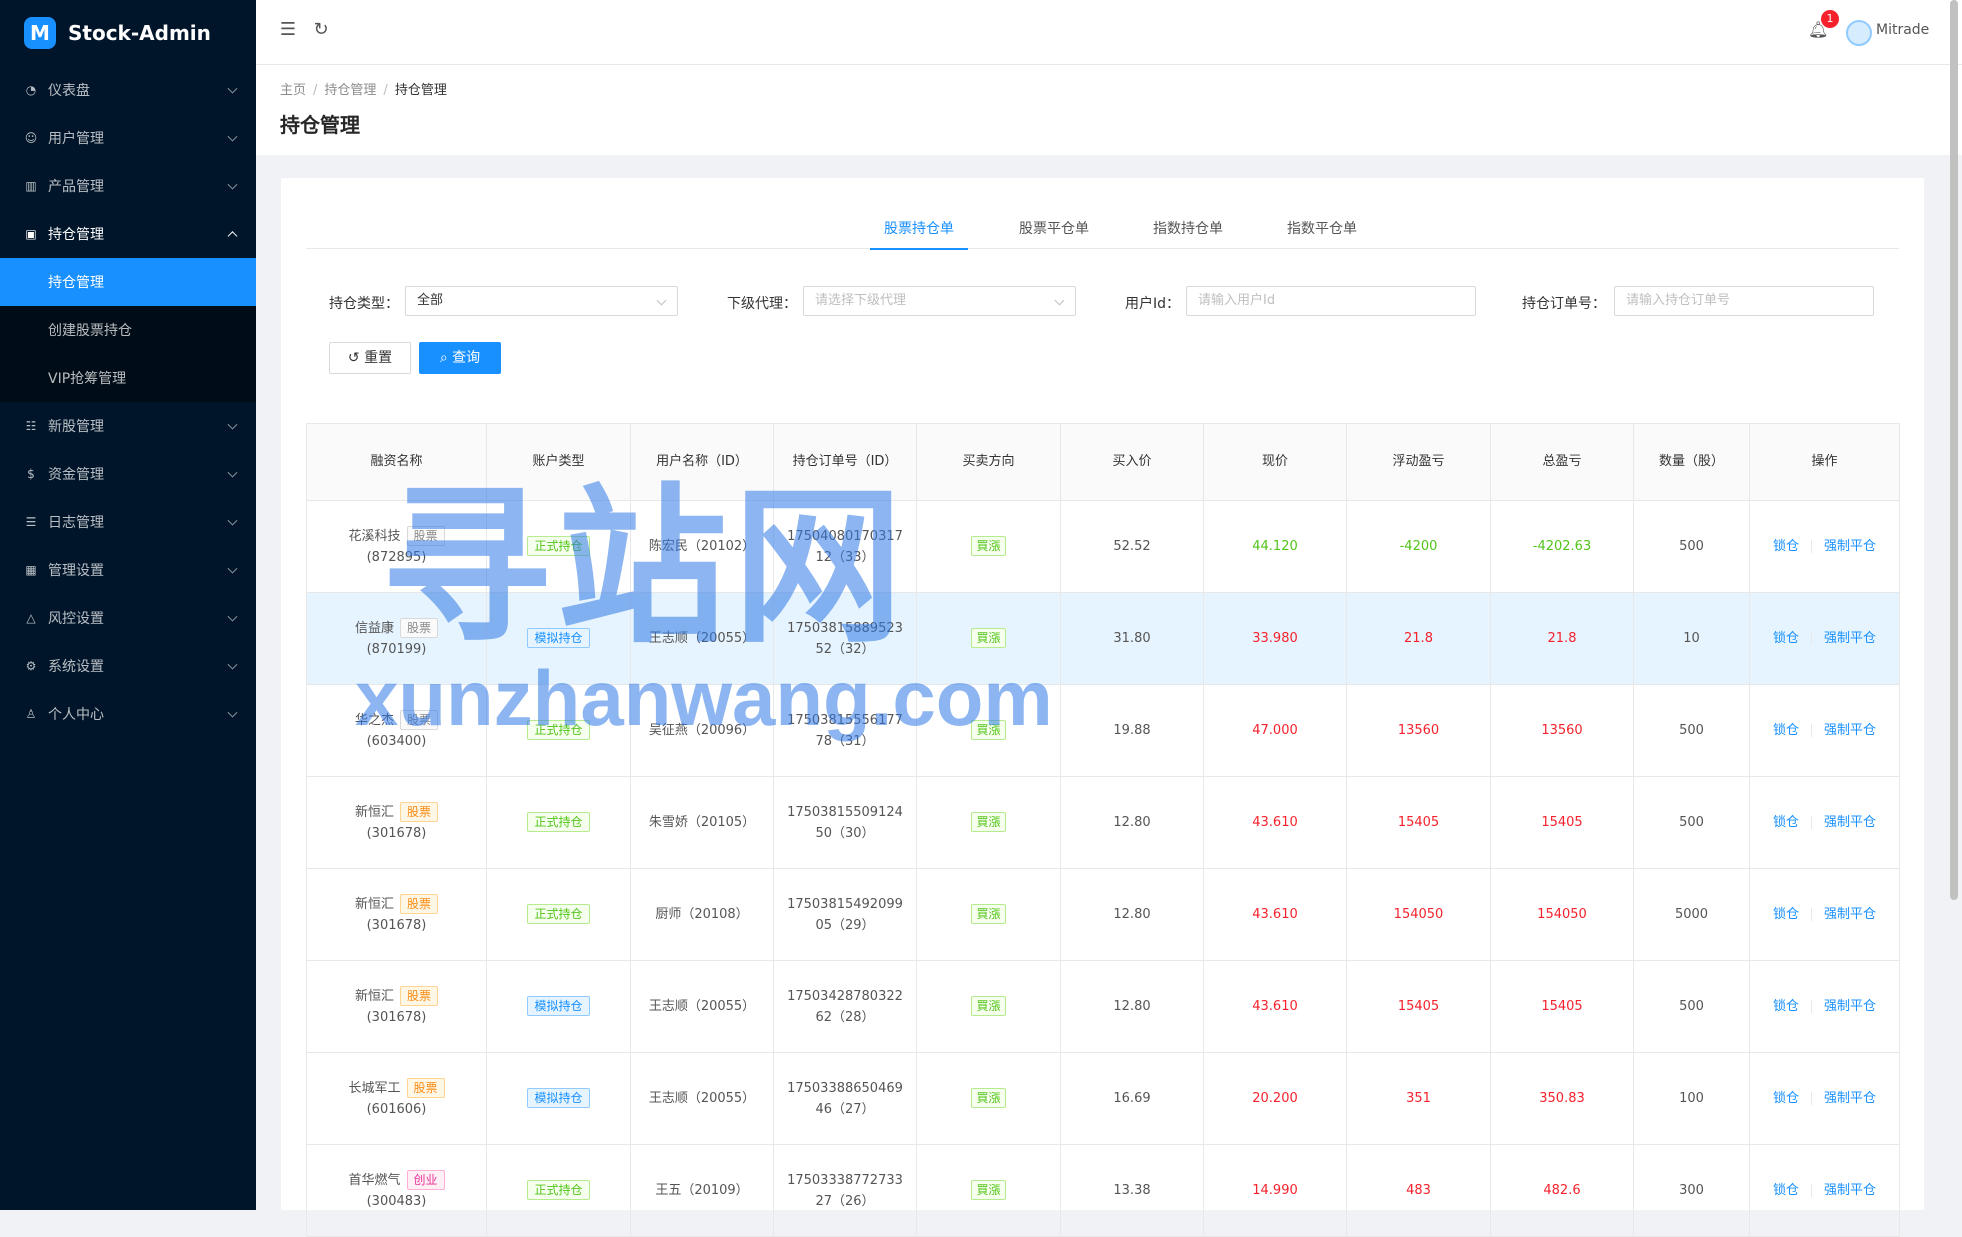 The image size is (1962, 1237). I want to click on avatar, so click(1859, 33).